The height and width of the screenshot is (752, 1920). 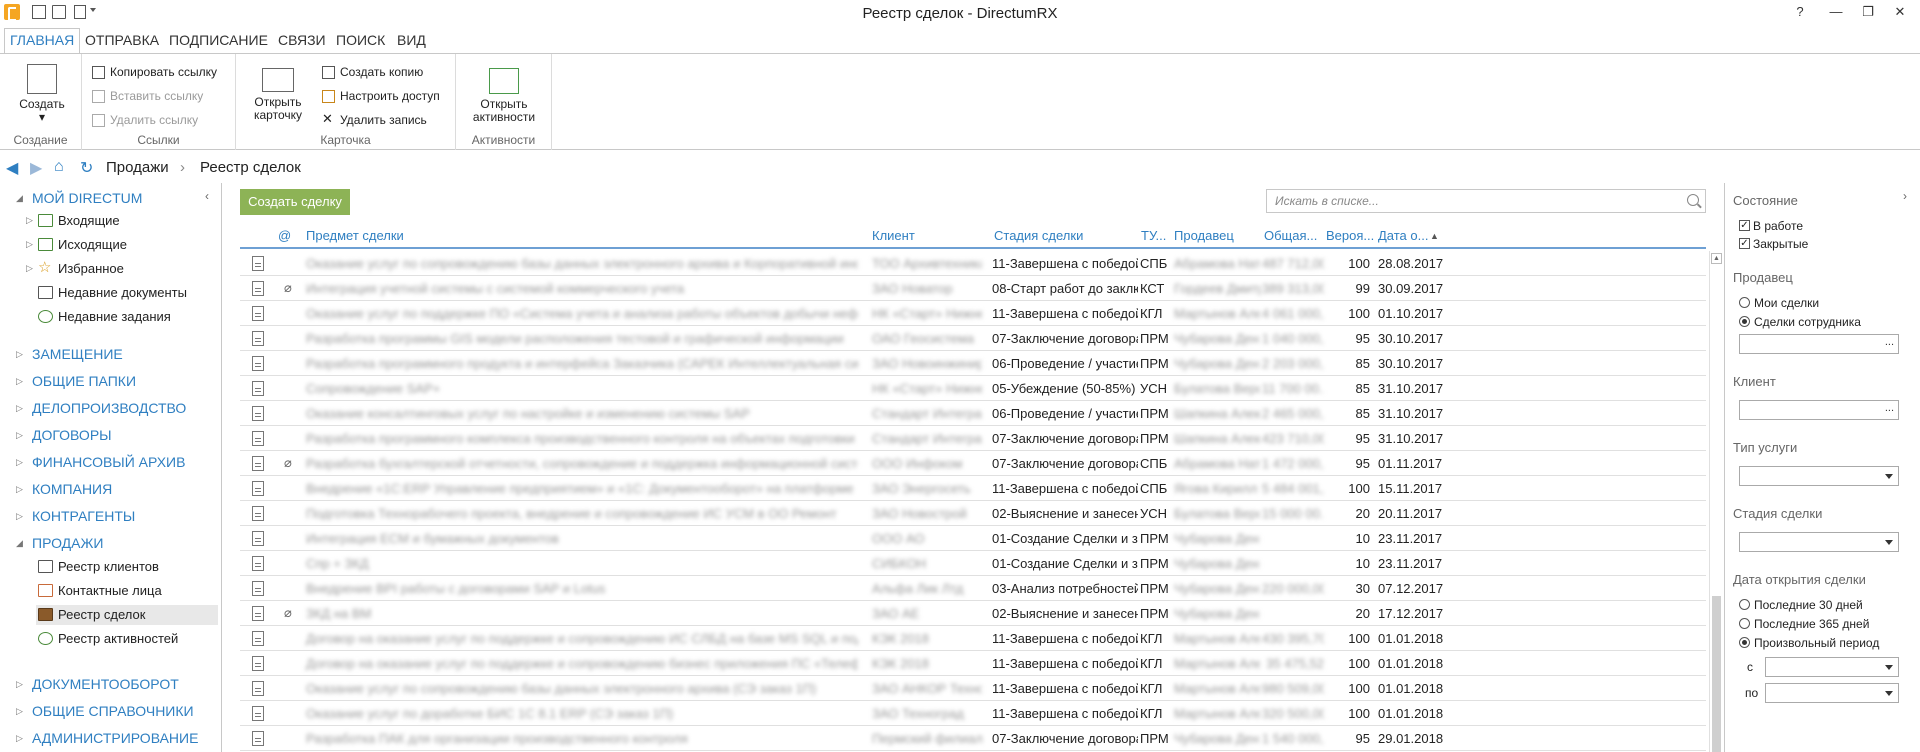 I want to click on tab-sign: ПОДПИСАНИЕ, so click(x=218, y=40).